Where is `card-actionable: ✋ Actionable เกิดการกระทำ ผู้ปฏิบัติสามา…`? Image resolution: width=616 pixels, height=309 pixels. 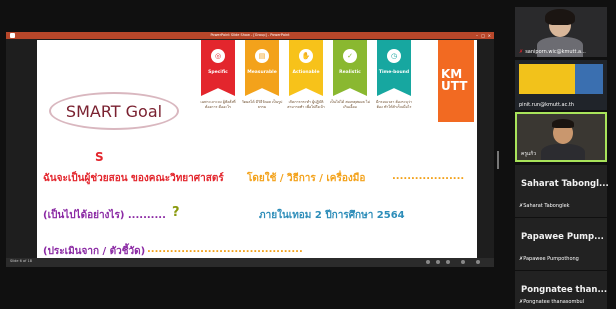
card-actionable: ✋ Actionable เกิดการกระทำ ผู้ปฏิบัติสามา… is located at coordinates (306, 74).